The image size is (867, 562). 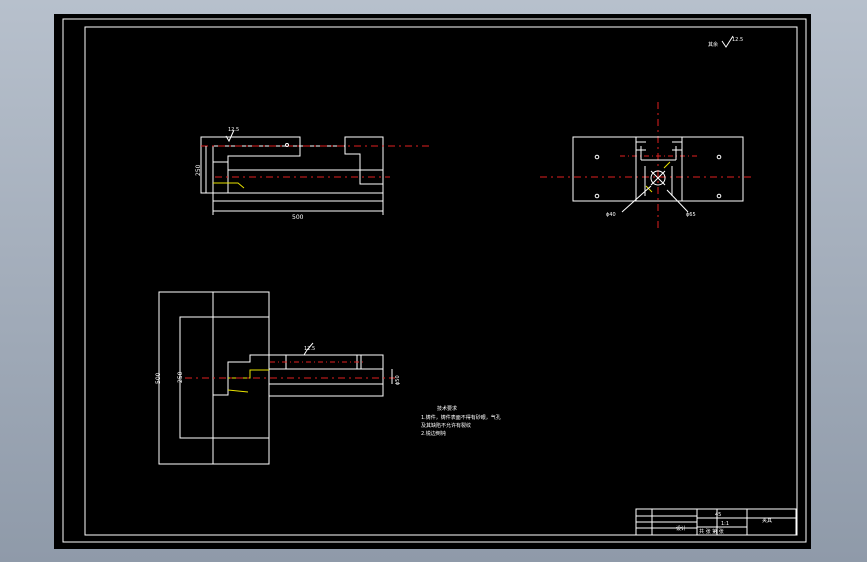 What do you see at coordinates (681, 528) in the screenshot?
I see `tb-designer: 设计` at bounding box center [681, 528].